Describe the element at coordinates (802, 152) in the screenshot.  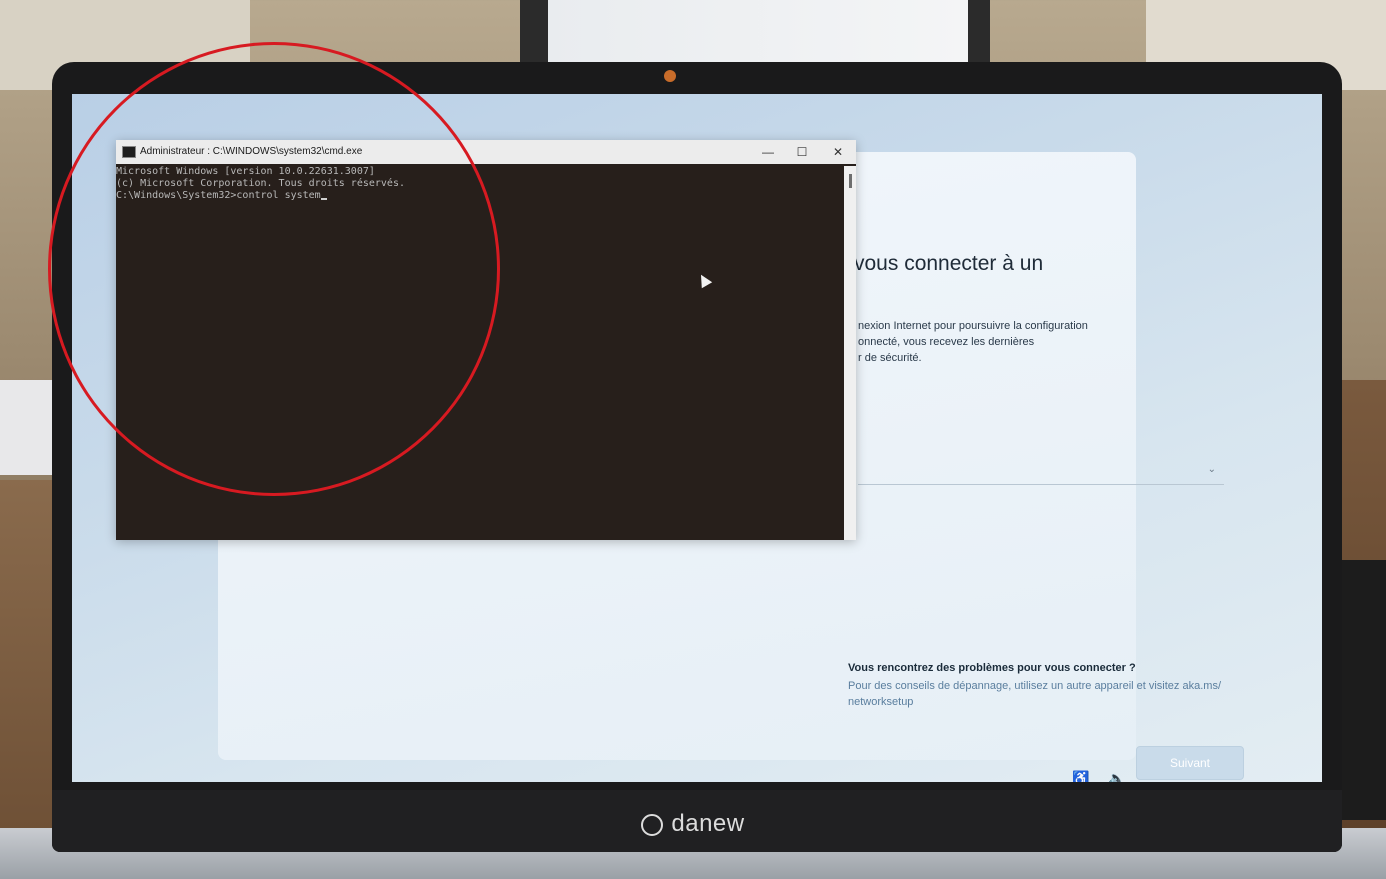
I see `maximize-button: ☐` at that location.